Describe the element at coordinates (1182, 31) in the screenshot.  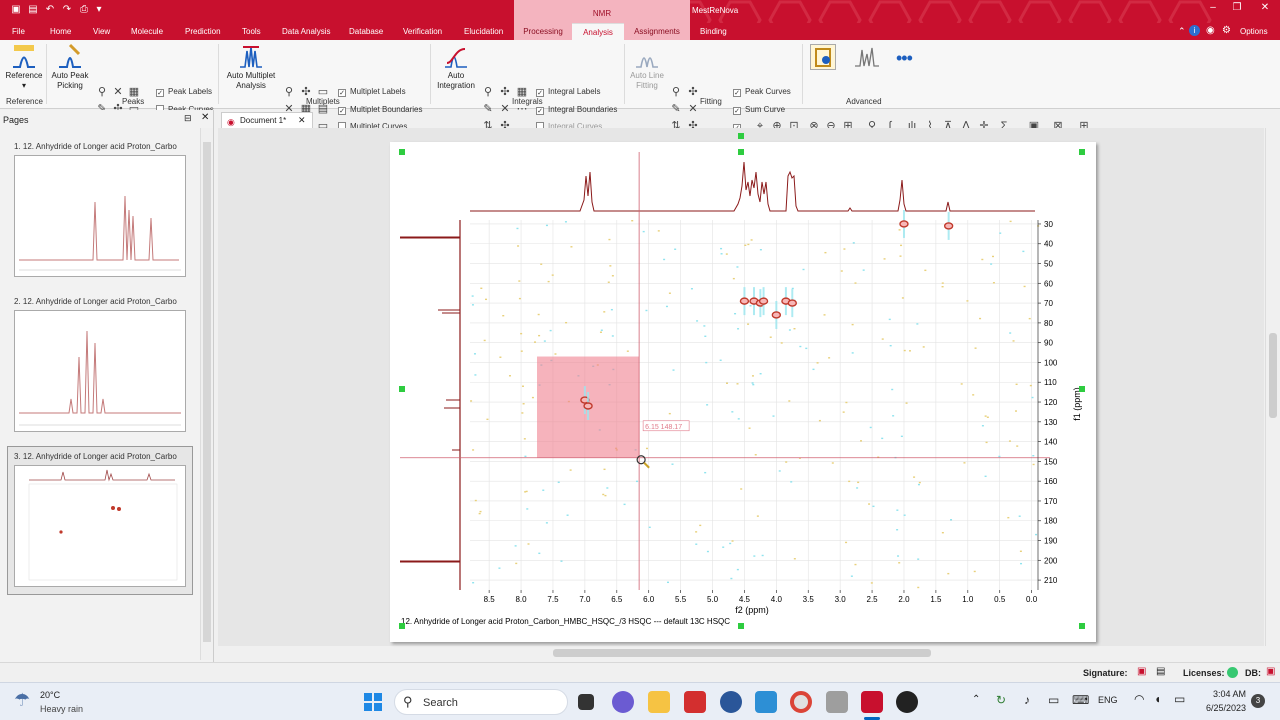
I see `ribbon-collapse-icon: ⌃` at that location.